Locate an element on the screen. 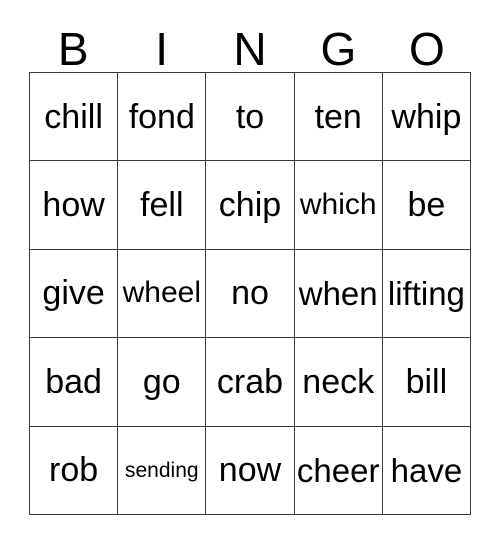 Image resolution: width=500 pixels, height=544 pixels. bingo-cell-r4c1: bad is located at coordinates (74, 382).